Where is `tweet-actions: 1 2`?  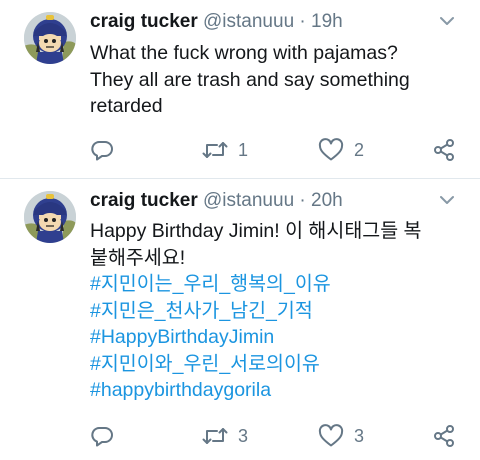 tweet-actions: 1 2 is located at coordinates (240, 150).